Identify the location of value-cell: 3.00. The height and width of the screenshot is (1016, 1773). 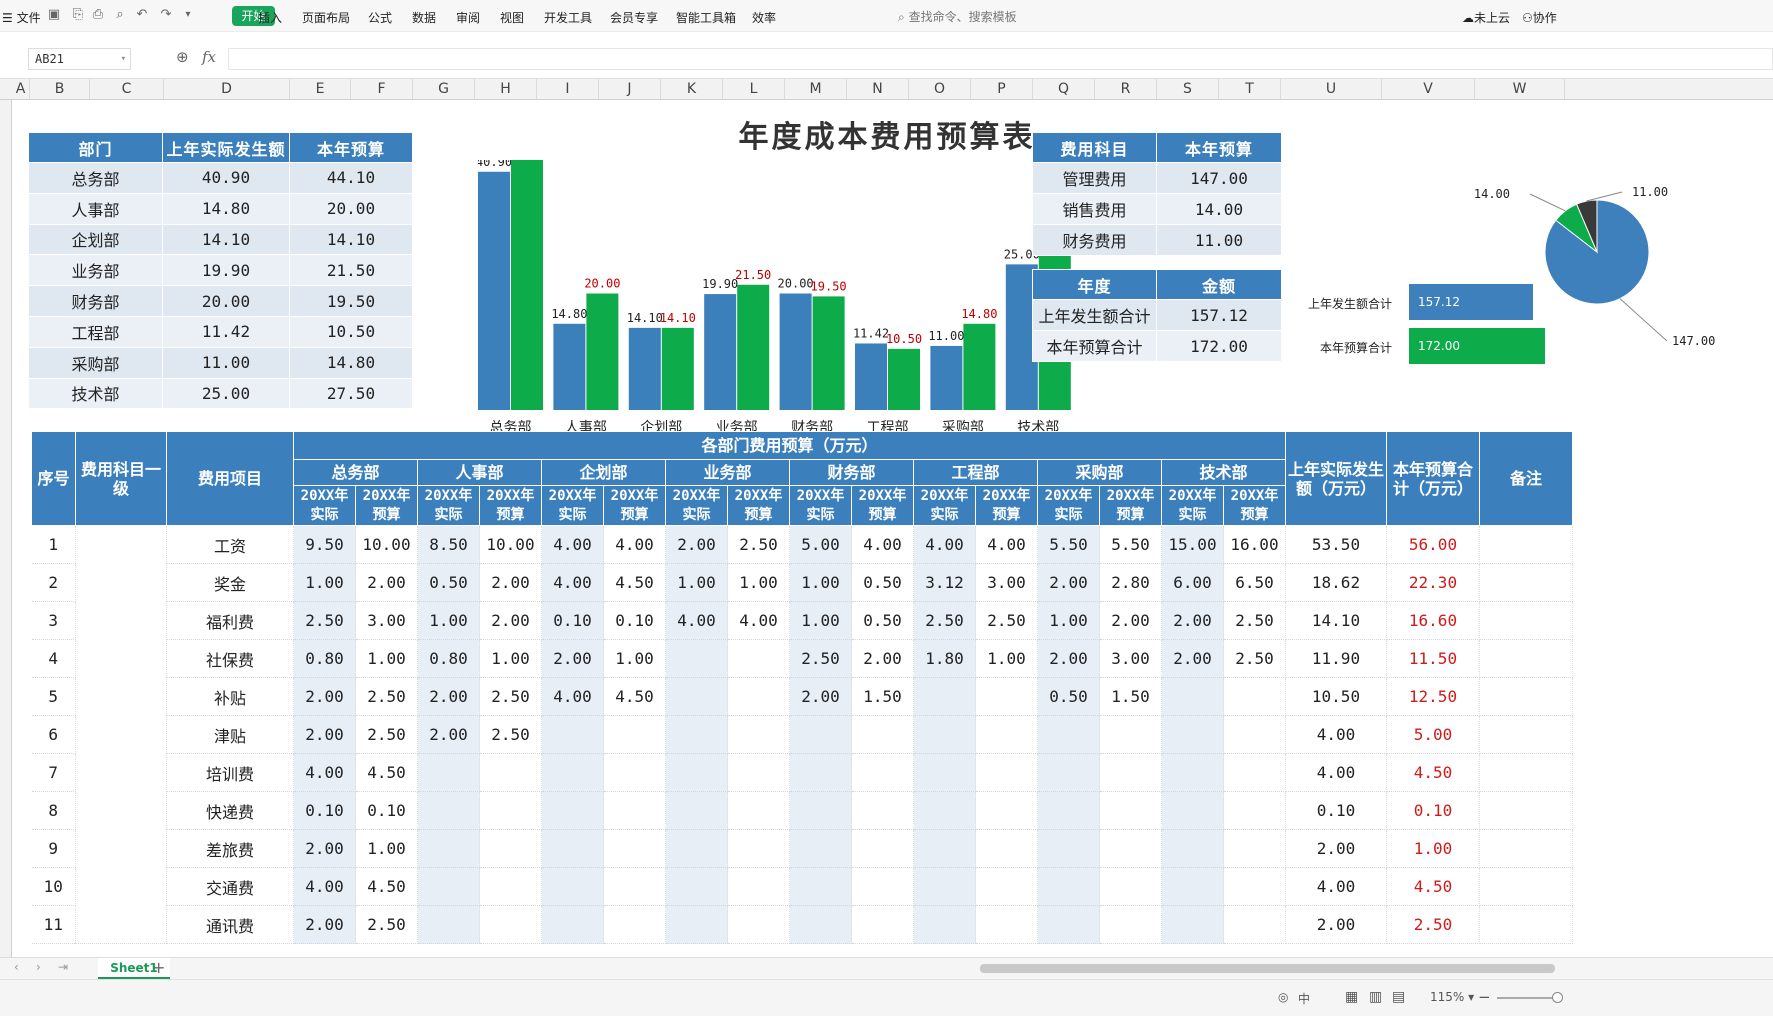
(1130, 658).